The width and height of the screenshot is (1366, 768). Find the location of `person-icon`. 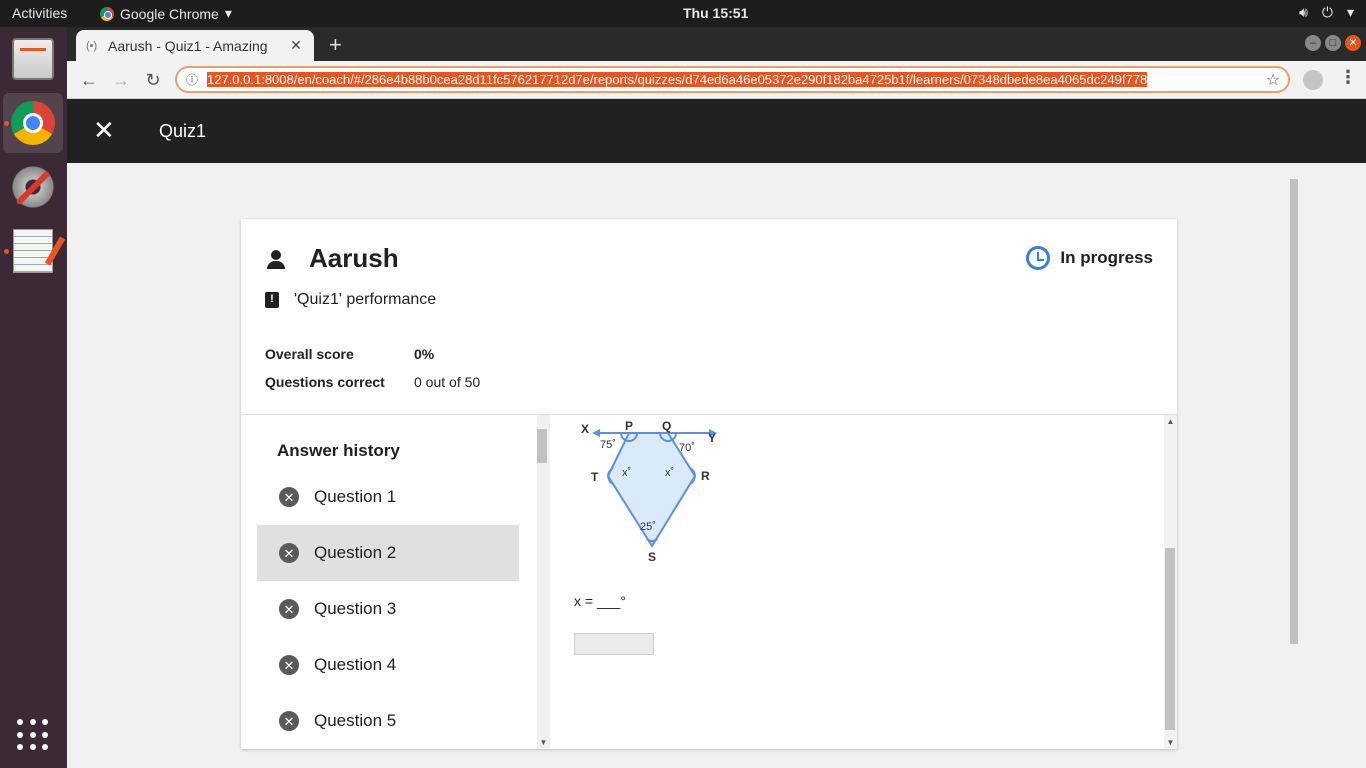

person-icon is located at coordinates (276, 259).